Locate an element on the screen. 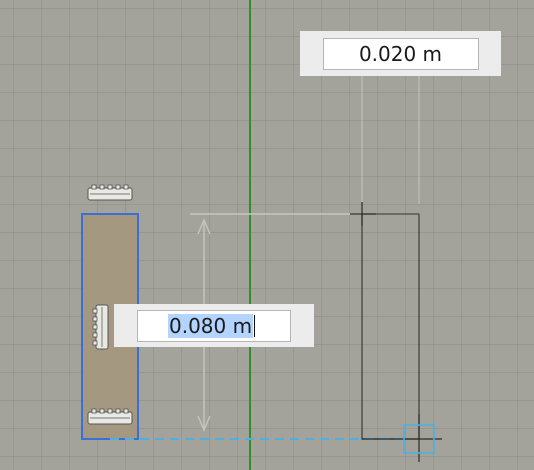 The image size is (534, 470). text-caret is located at coordinates (255, 325).